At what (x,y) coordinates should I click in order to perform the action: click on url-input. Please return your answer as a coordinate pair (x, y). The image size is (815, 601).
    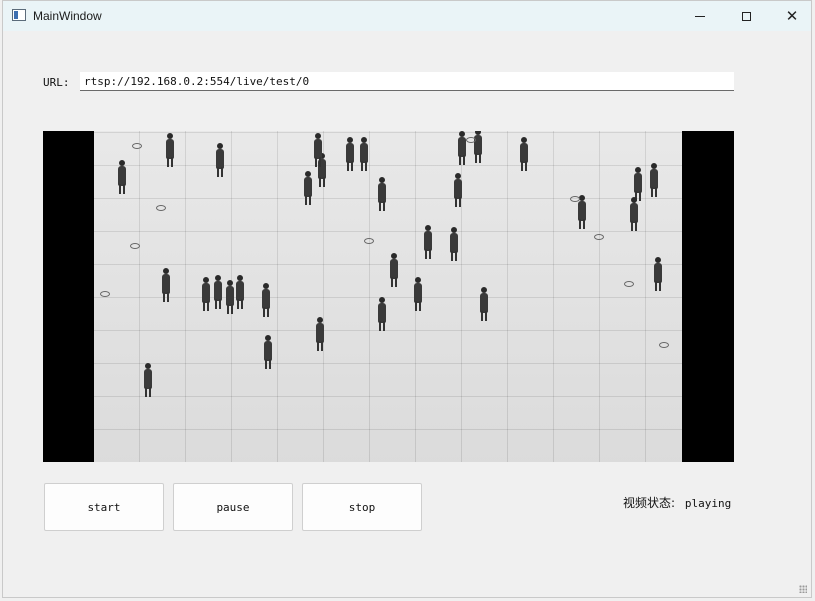
    Looking at the image, I should click on (407, 81).